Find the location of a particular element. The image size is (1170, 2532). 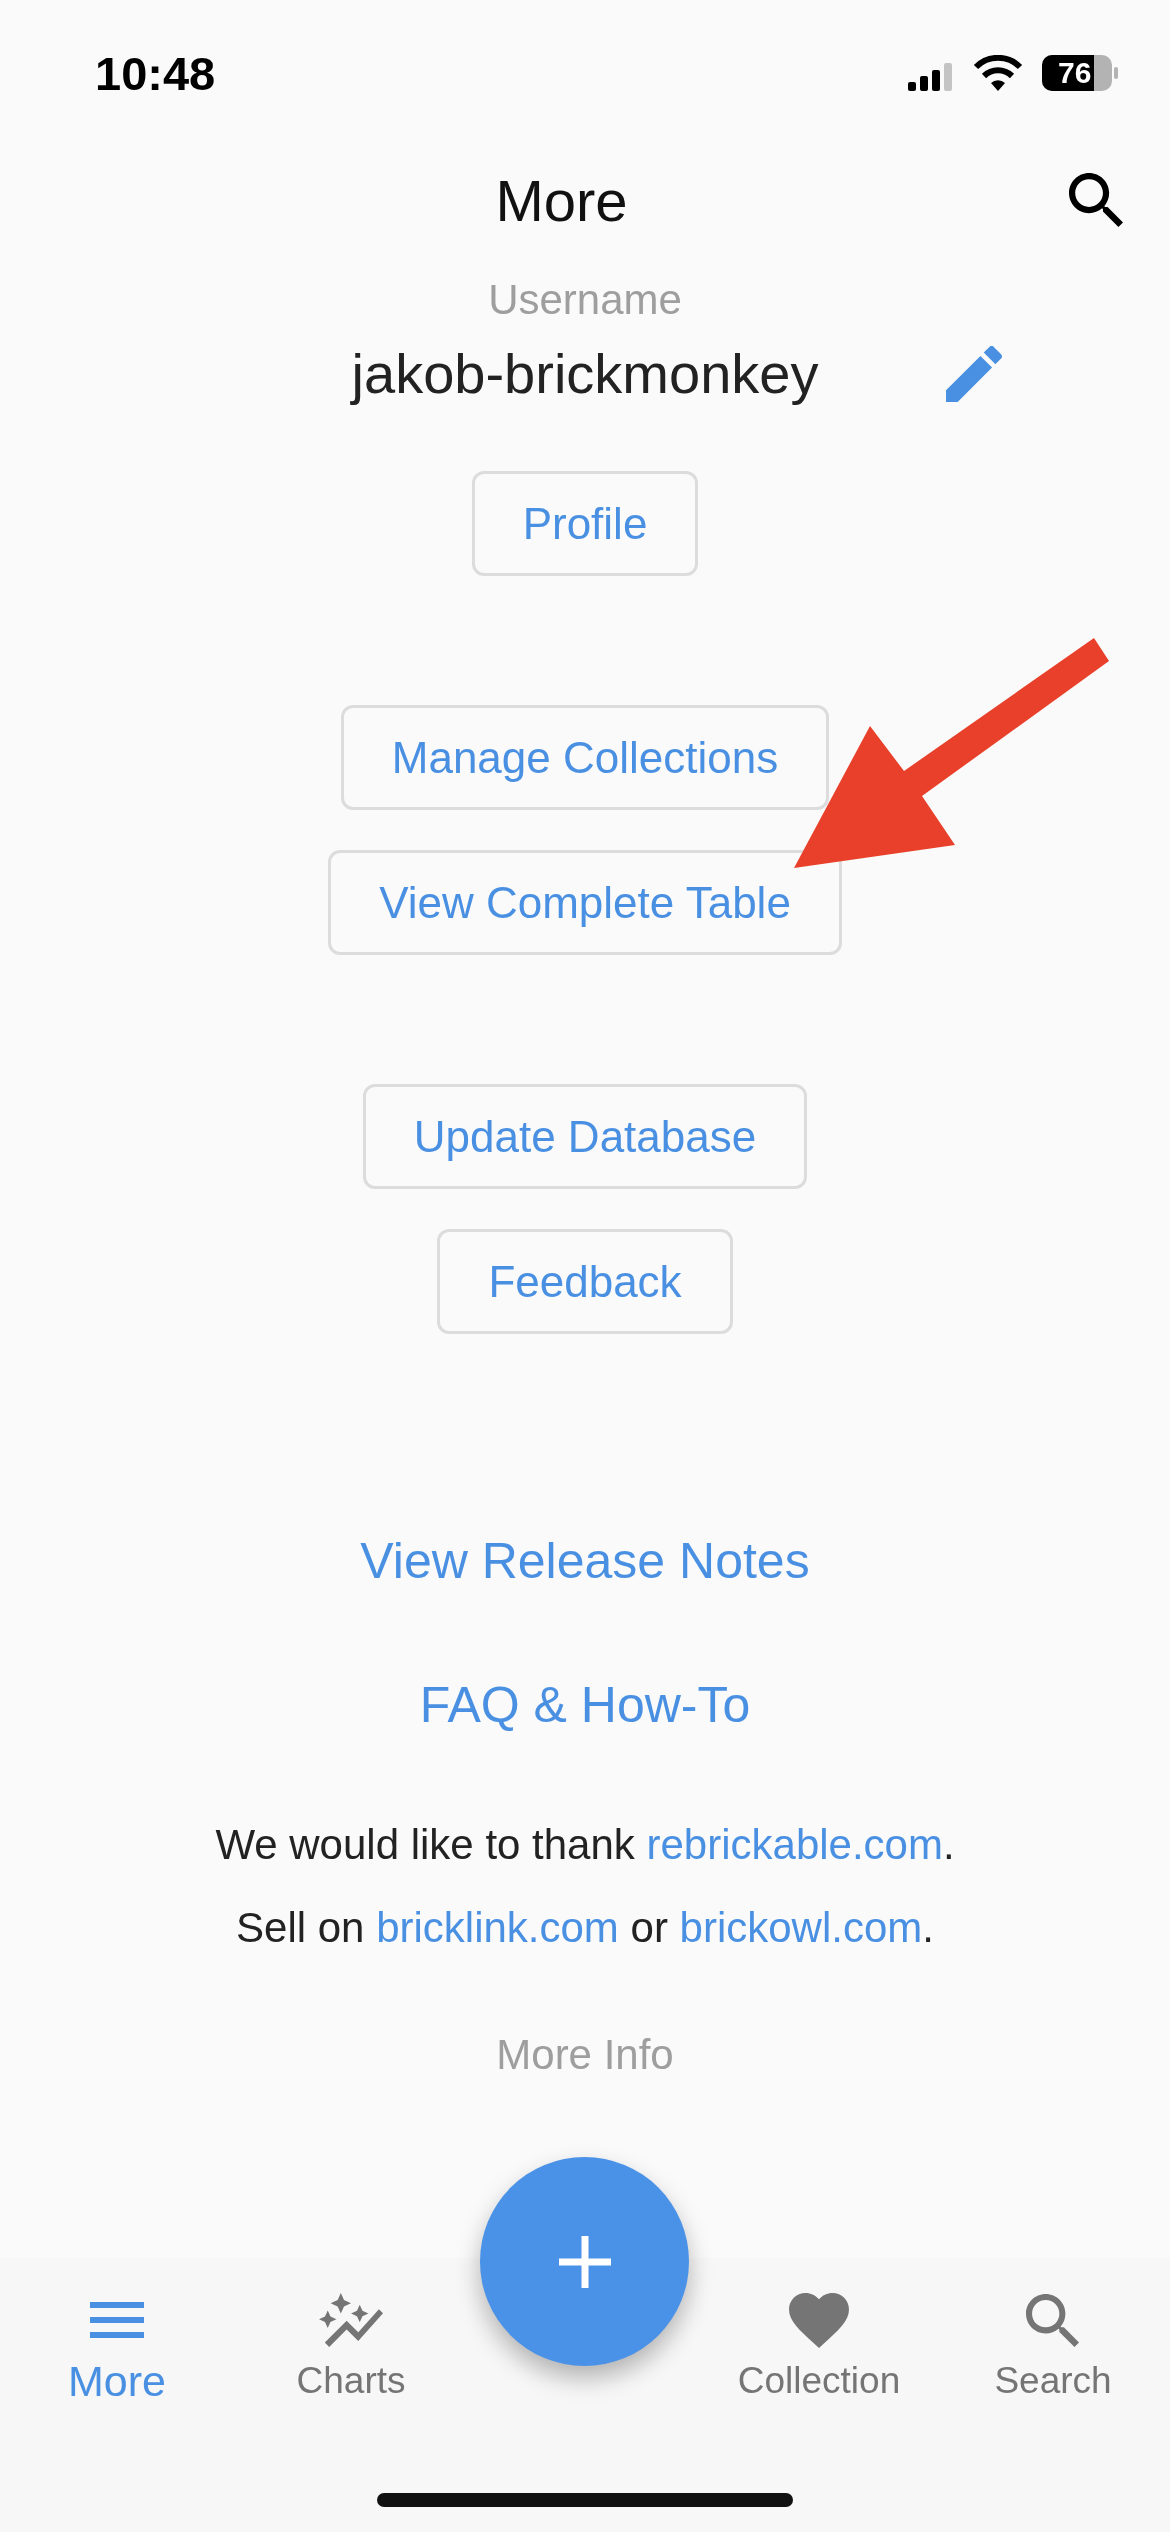

nav-tab: Collection is located at coordinates (819, 2348).